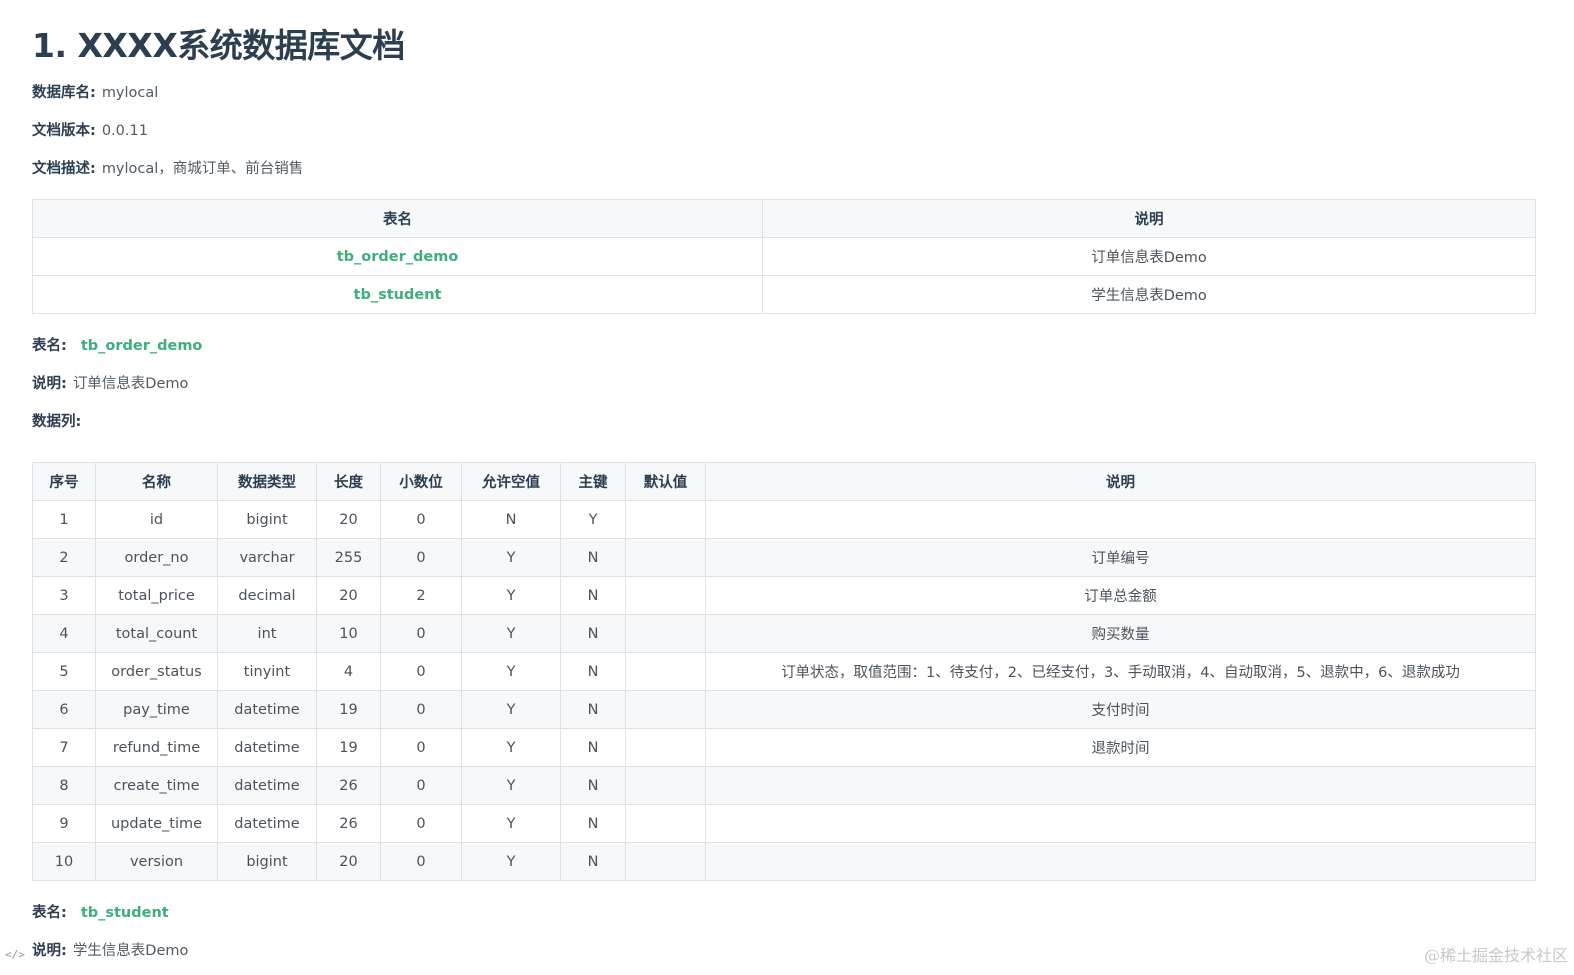  I want to click on table-row: 2 order_no varchar 255 0 Y N 订单编号, so click(784, 557).